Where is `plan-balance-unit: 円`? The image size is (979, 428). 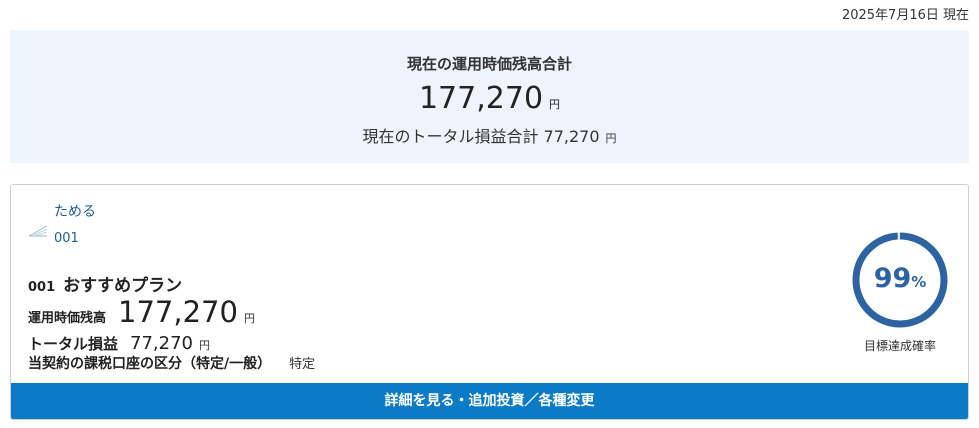
plan-balance-unit: 円 is located at coordinates (249, 318).